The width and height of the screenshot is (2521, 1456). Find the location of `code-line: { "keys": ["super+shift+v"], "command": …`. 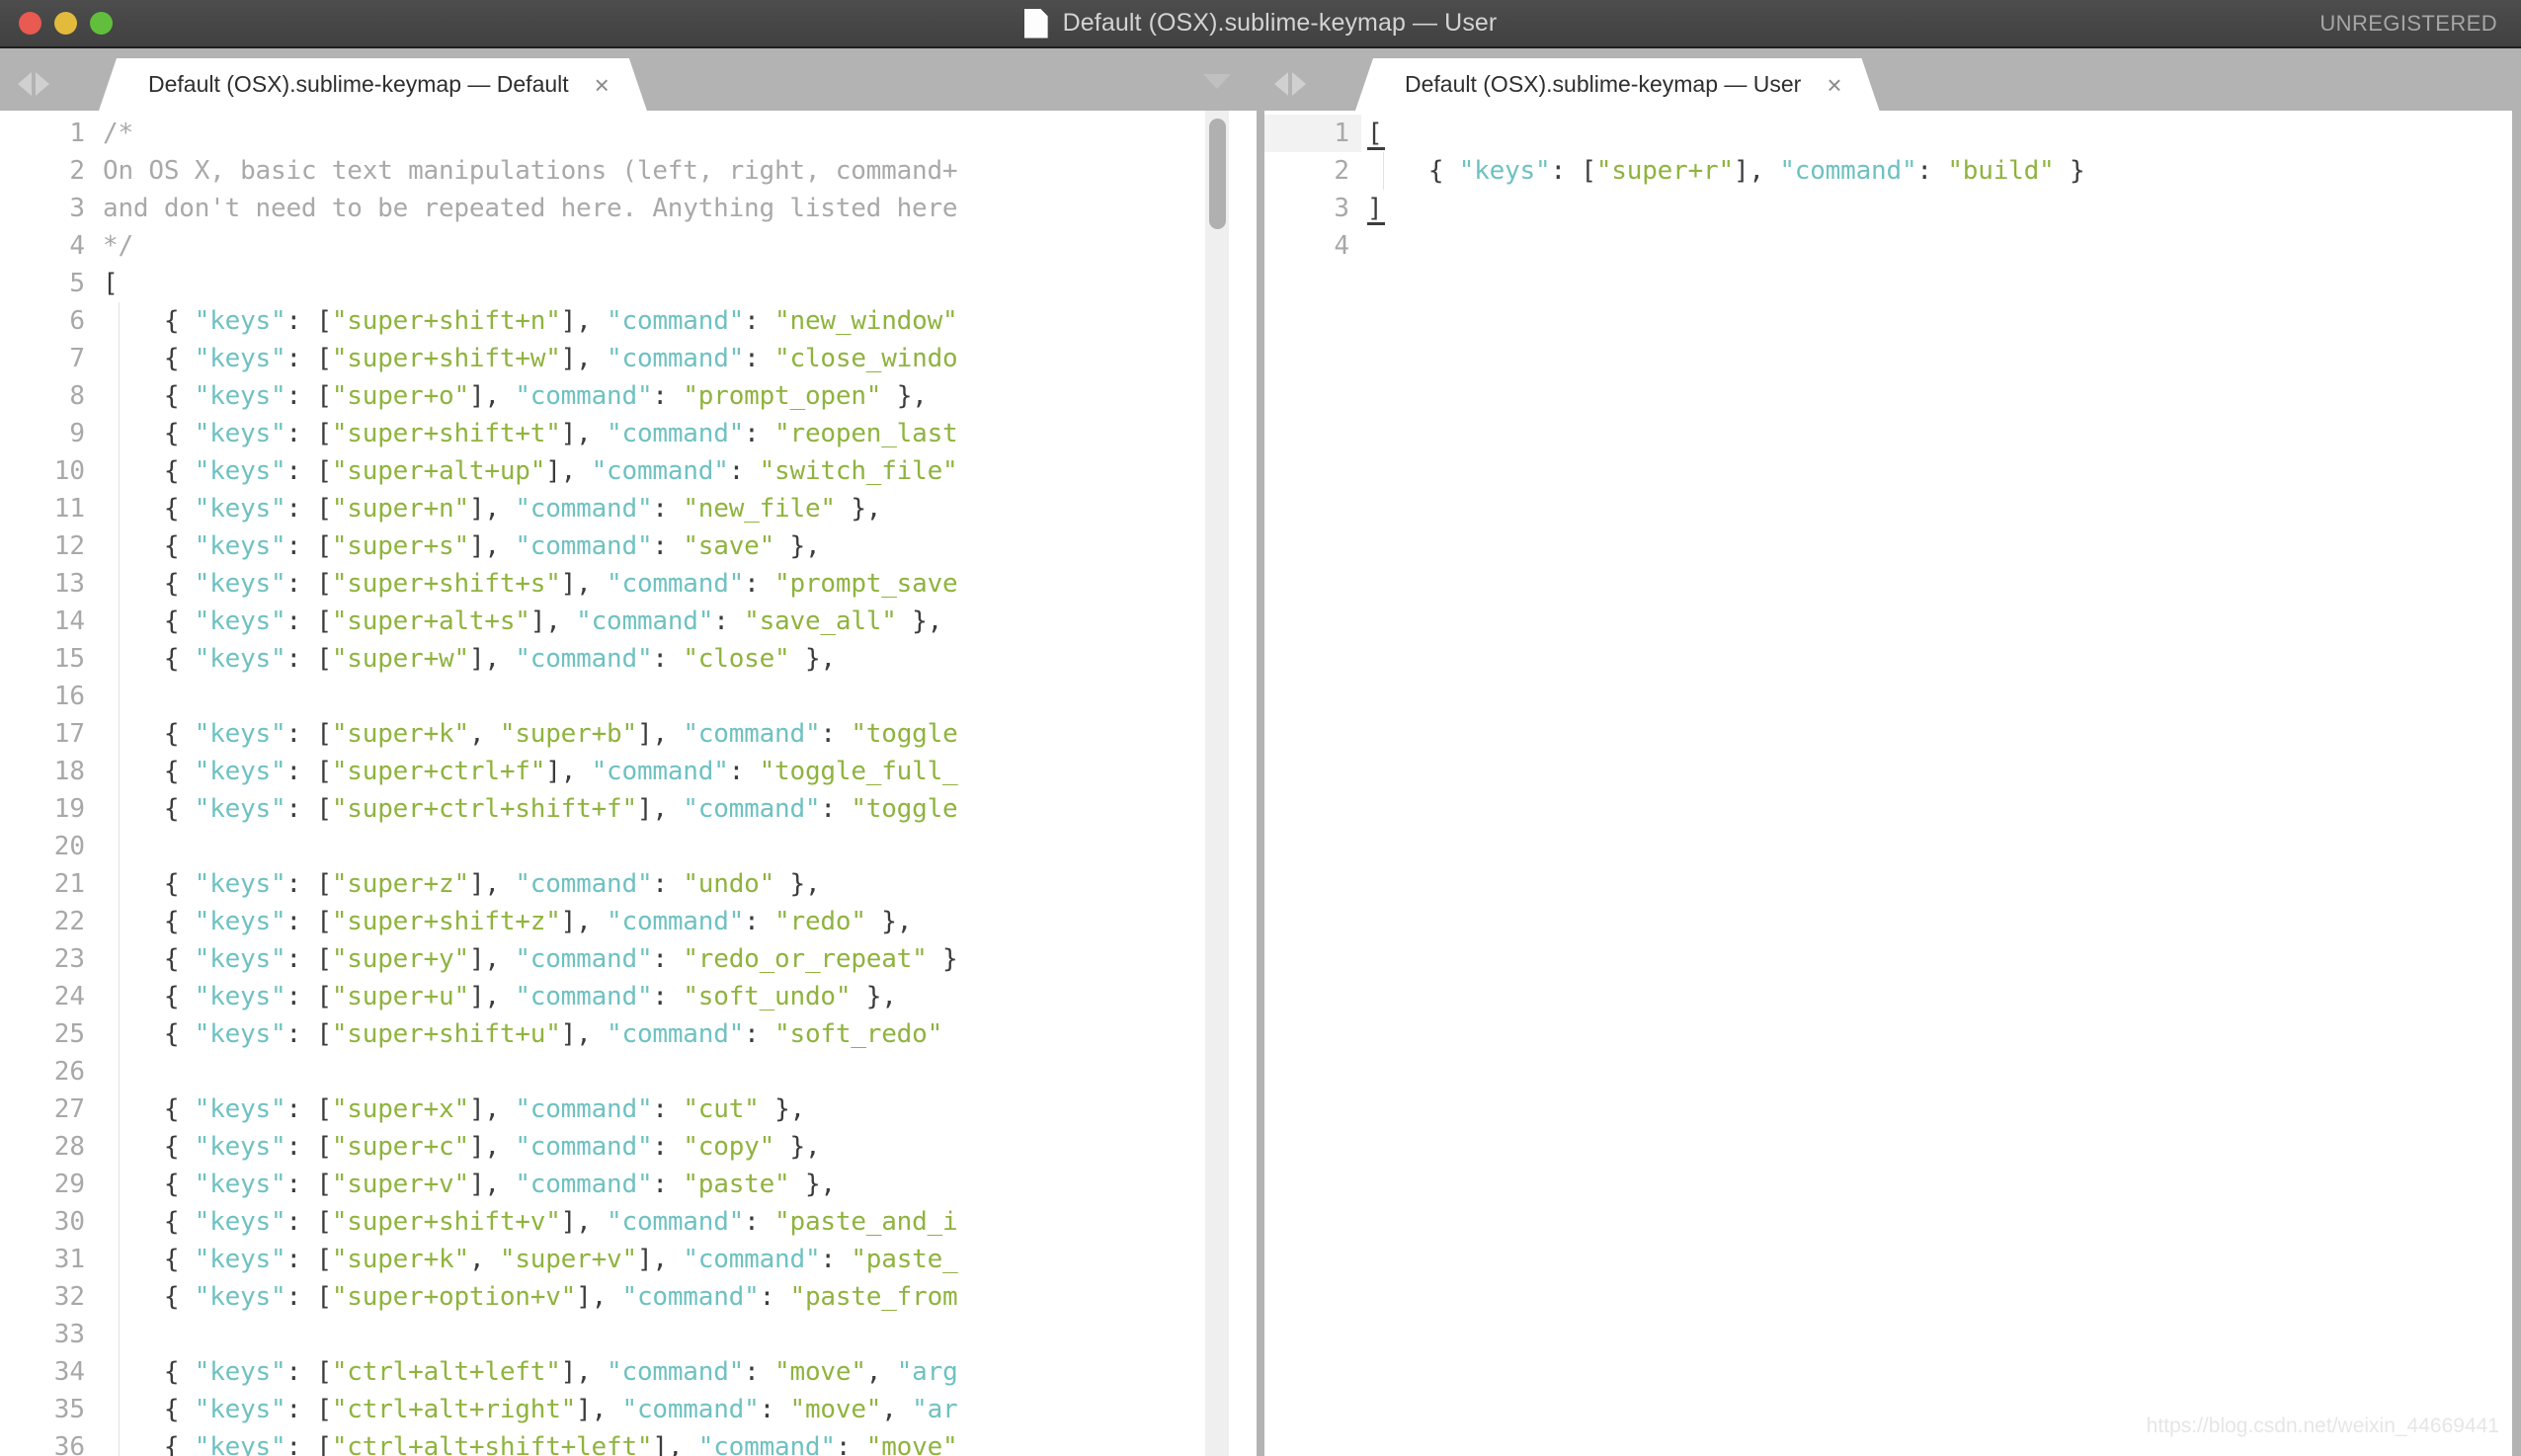

code-line: { "keys": ["super+shift+v"], "command": … is located at coordinates (530, 1222).